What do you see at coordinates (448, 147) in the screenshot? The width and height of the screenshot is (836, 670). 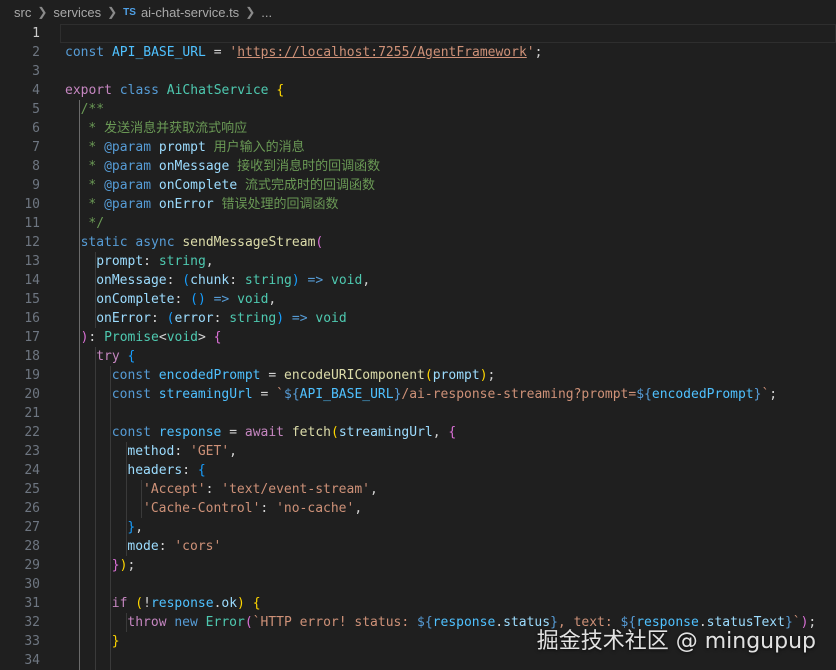 I see `code-area: * @param prompt 用户输入的消息` at bounding box center [448, 147].